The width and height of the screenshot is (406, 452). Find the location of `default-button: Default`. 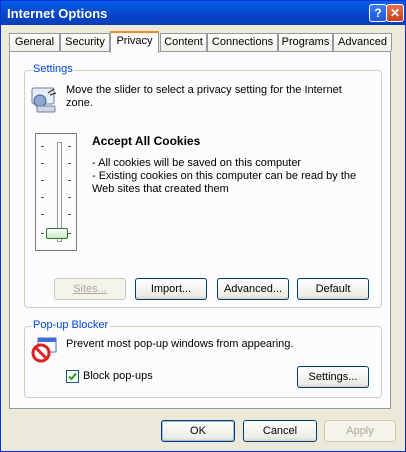

default-button: Default is located at coordinates (333, 289).